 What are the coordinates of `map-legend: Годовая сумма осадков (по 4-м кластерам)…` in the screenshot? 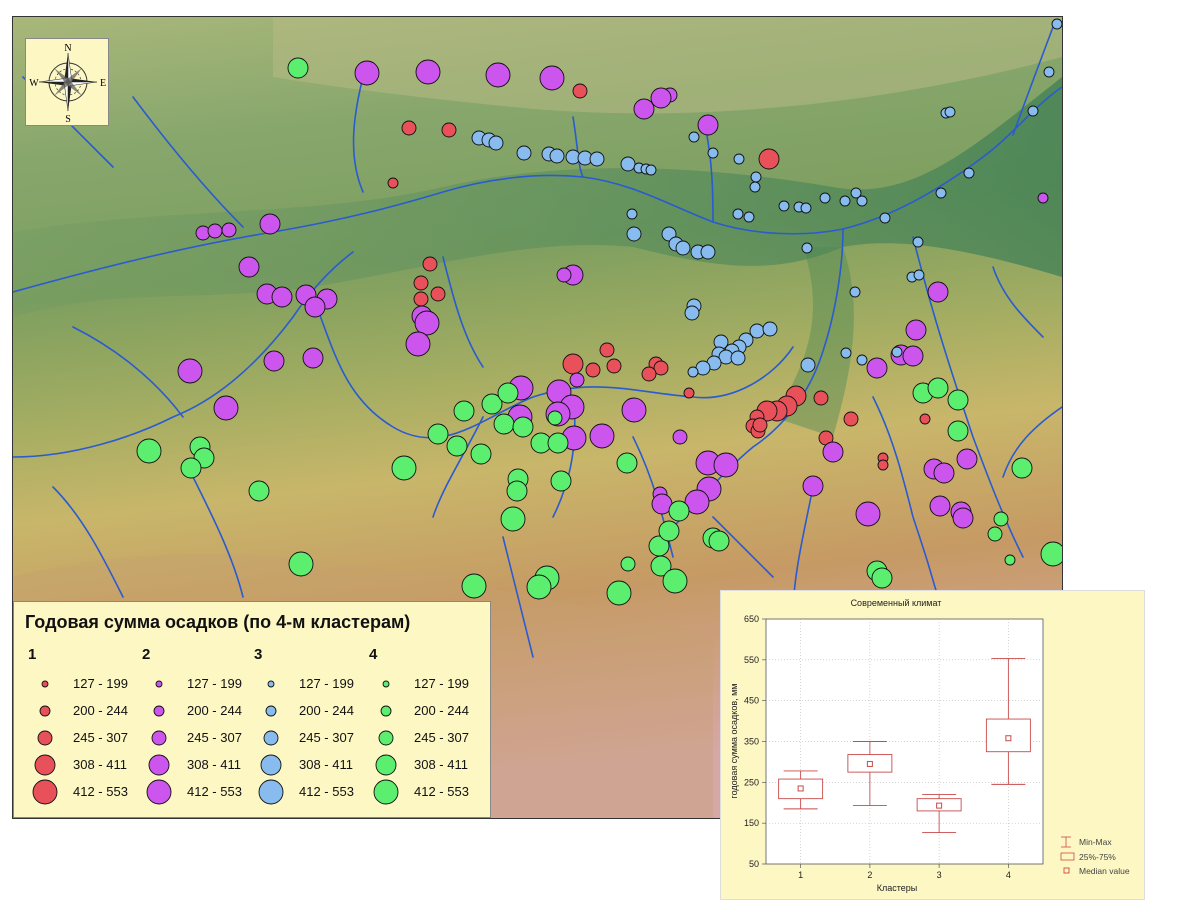 It's located at (252, 709).